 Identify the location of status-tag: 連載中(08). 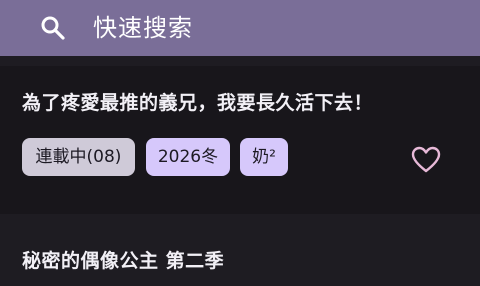
(78, 157).